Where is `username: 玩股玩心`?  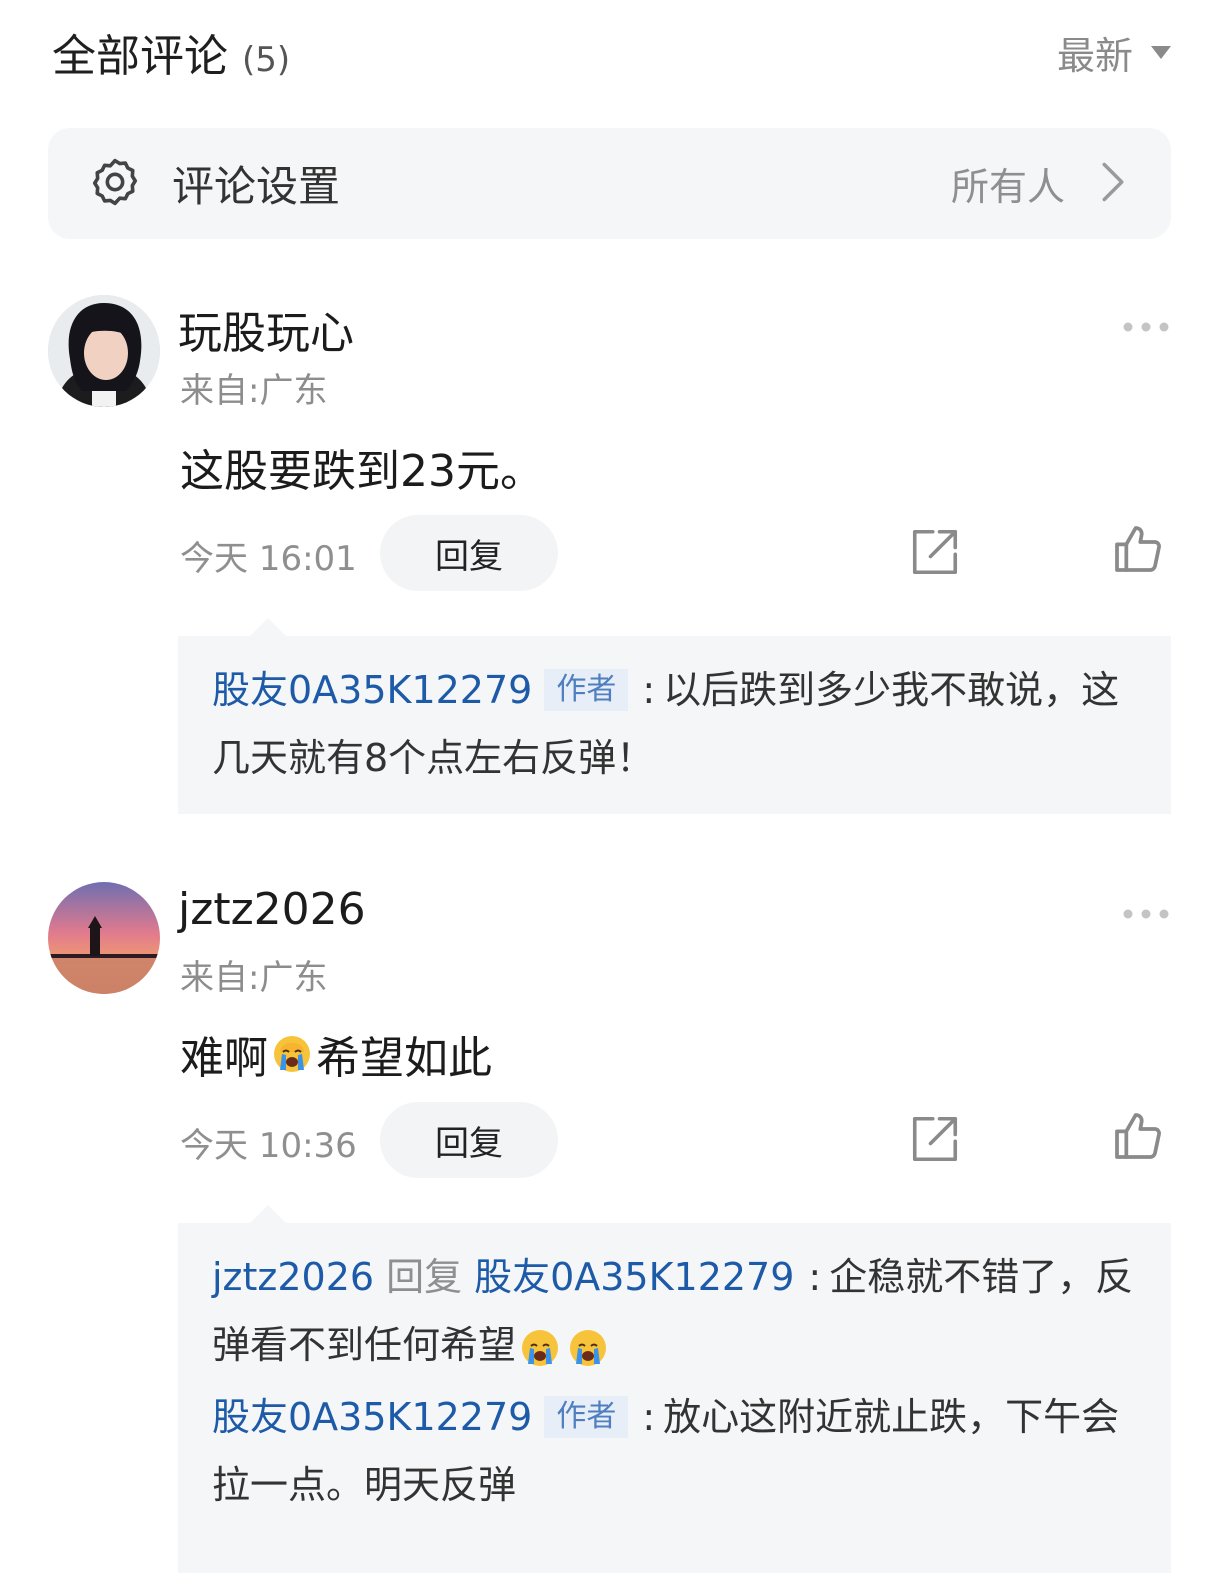 username: 玩股玩心 is located at coordinates (266, 329).